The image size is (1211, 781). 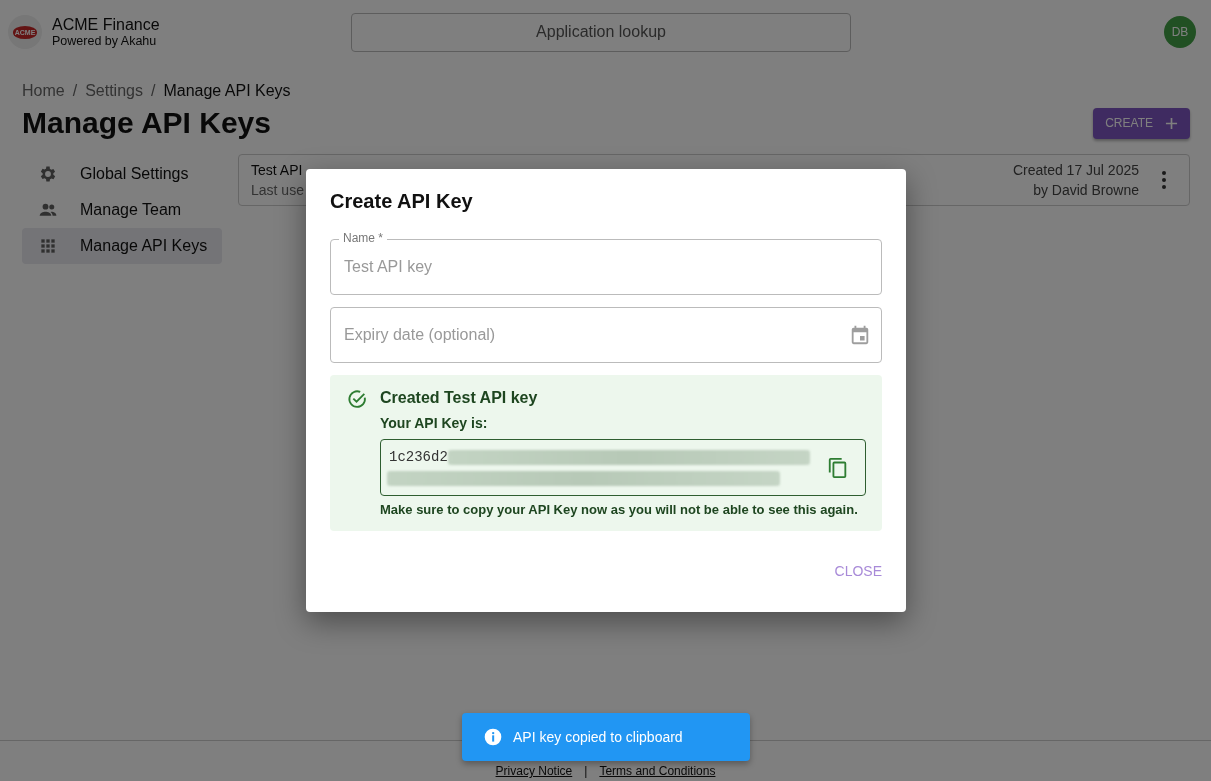 I want to click on sidebar-item: Manage Team, so click(x=122, y=210).